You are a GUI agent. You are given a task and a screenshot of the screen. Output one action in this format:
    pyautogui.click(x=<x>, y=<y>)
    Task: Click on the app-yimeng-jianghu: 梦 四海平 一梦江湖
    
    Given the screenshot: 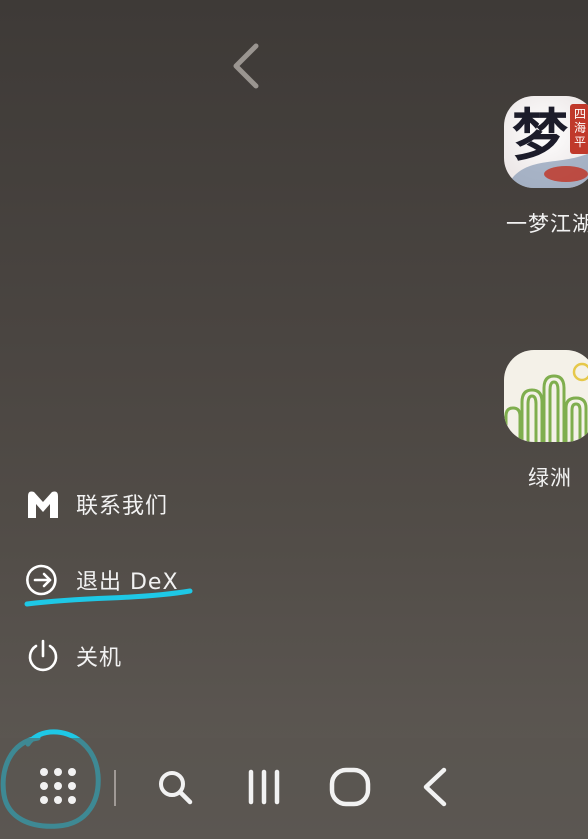 What is the action you would take?
    pyautogui.click(x=544, y=167)
    